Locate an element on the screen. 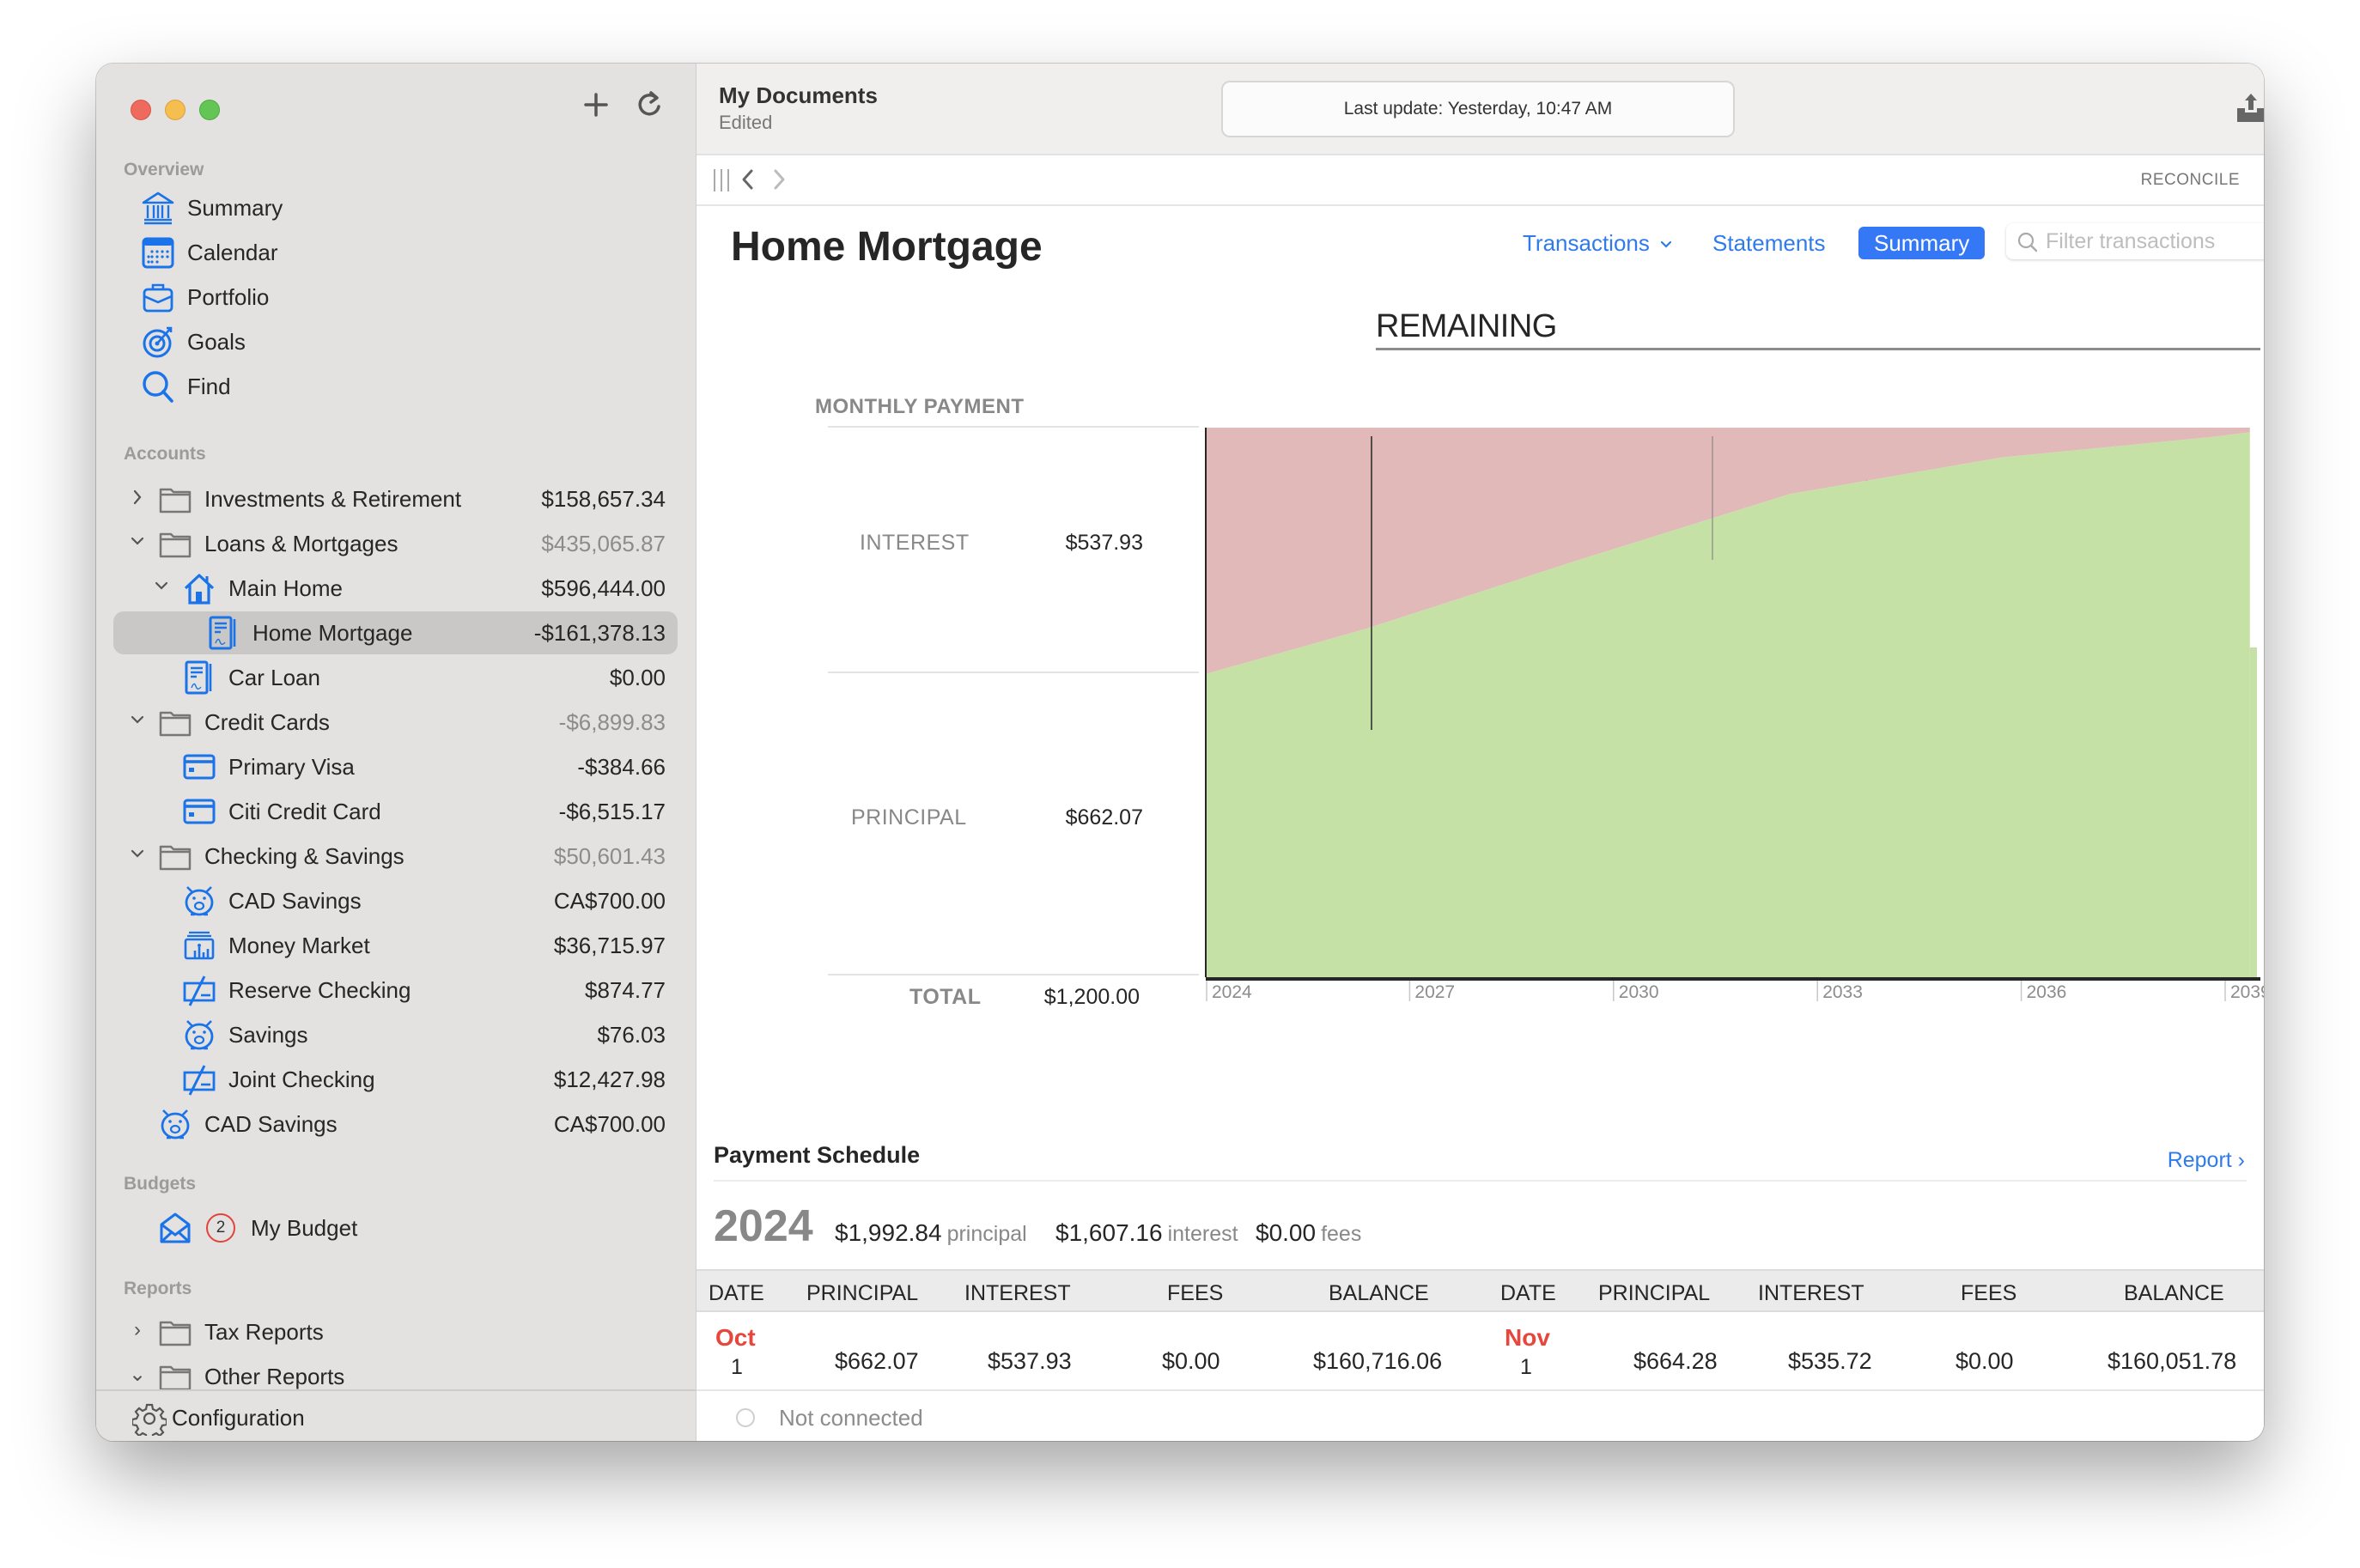 The height and width of the screenshot is (1568, 2360). chevron-right-icon: › is located at coordinates (137, 1330).